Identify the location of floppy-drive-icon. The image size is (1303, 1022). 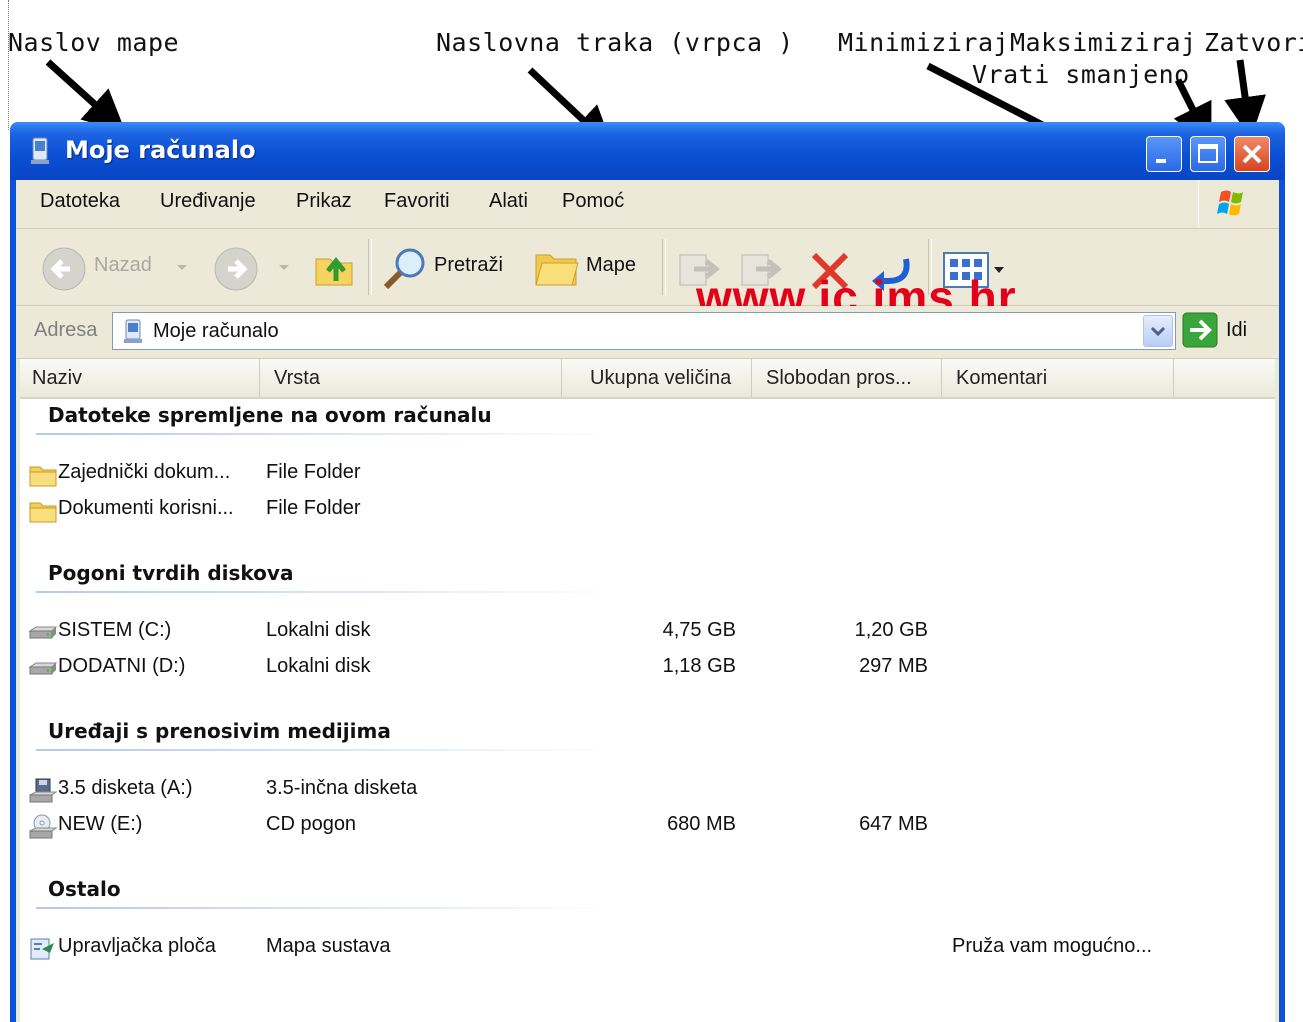
(43, 790).